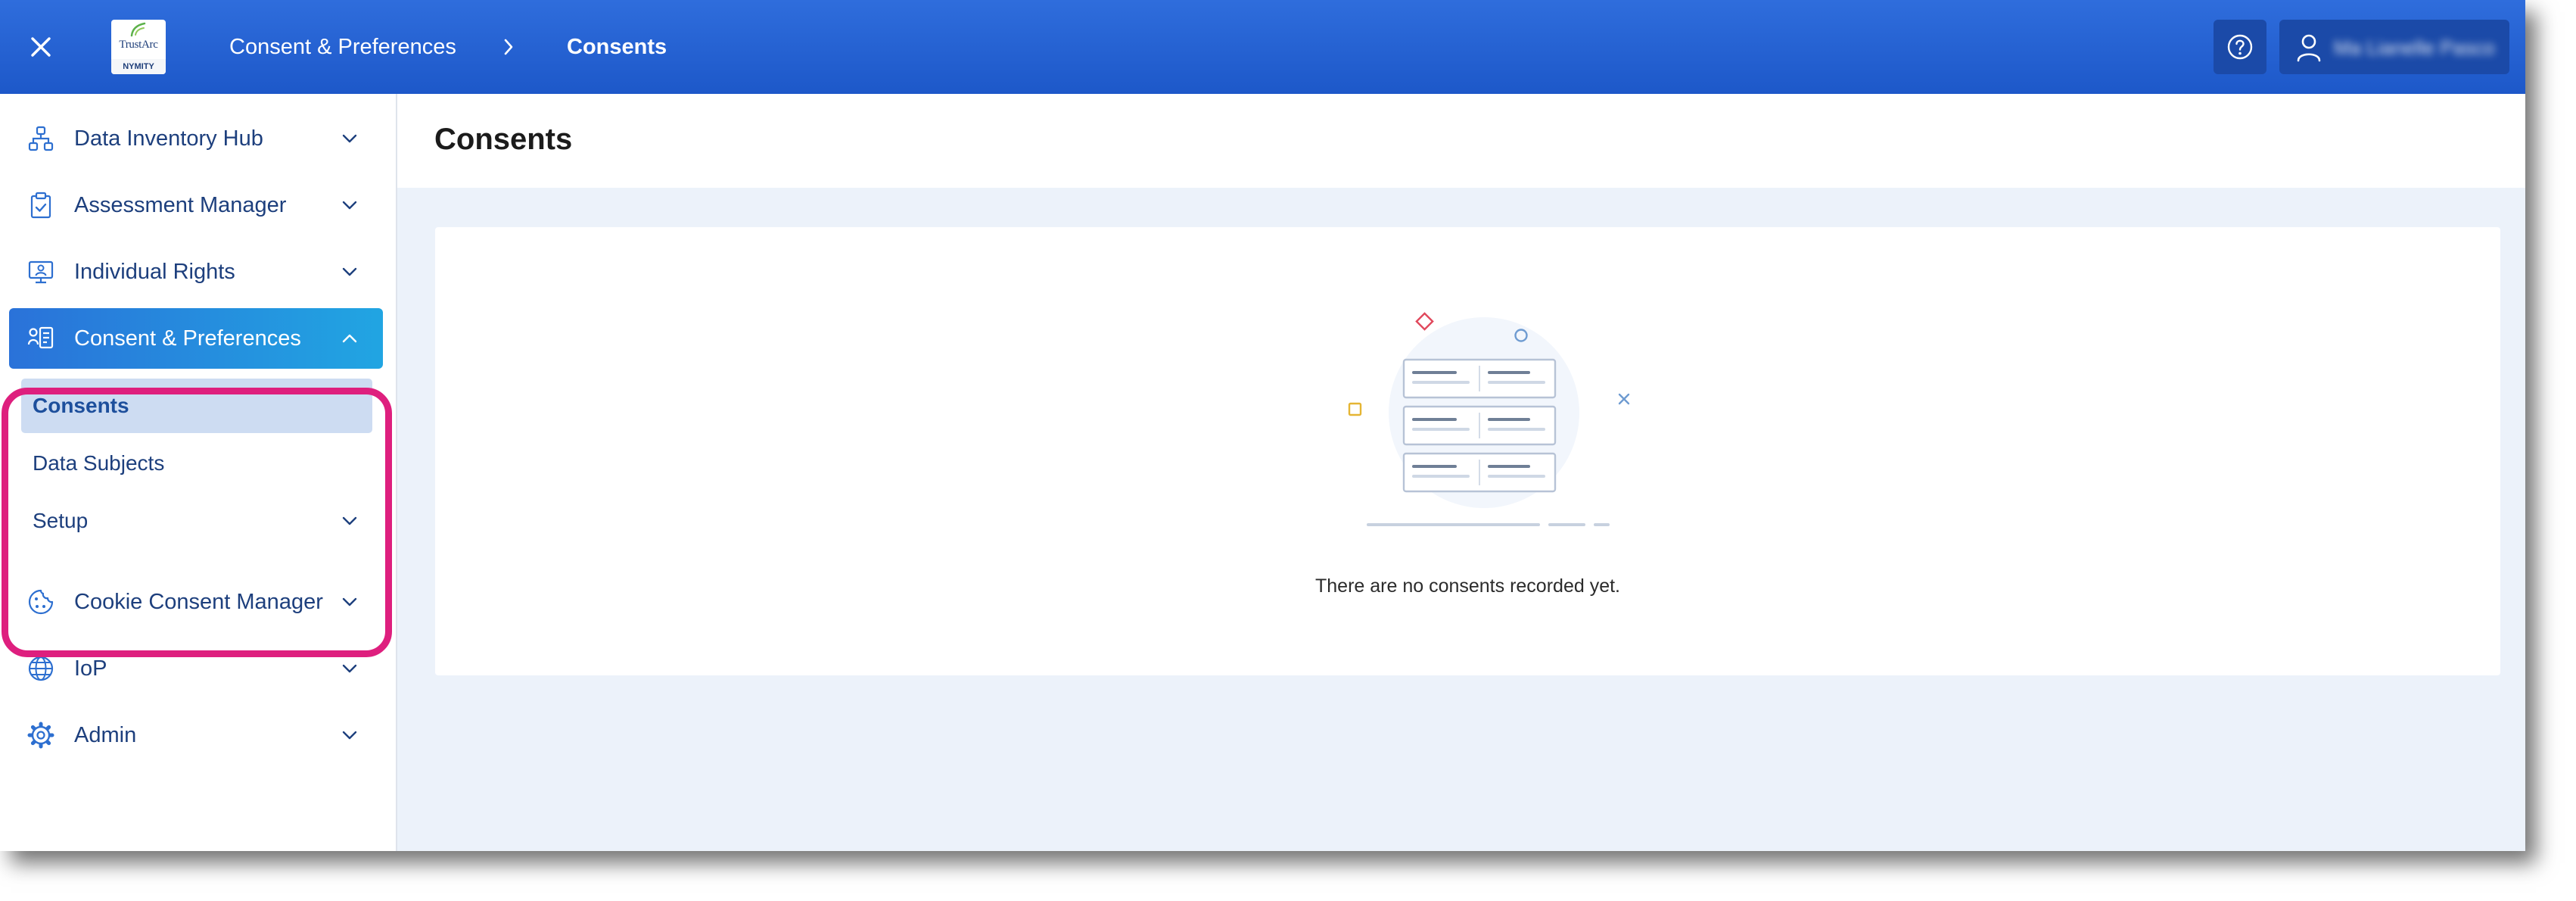 The image size is (2576, 901). Describe the element at coordinates (41, 668) in the screenshot. I see `globe-icon` at that location.